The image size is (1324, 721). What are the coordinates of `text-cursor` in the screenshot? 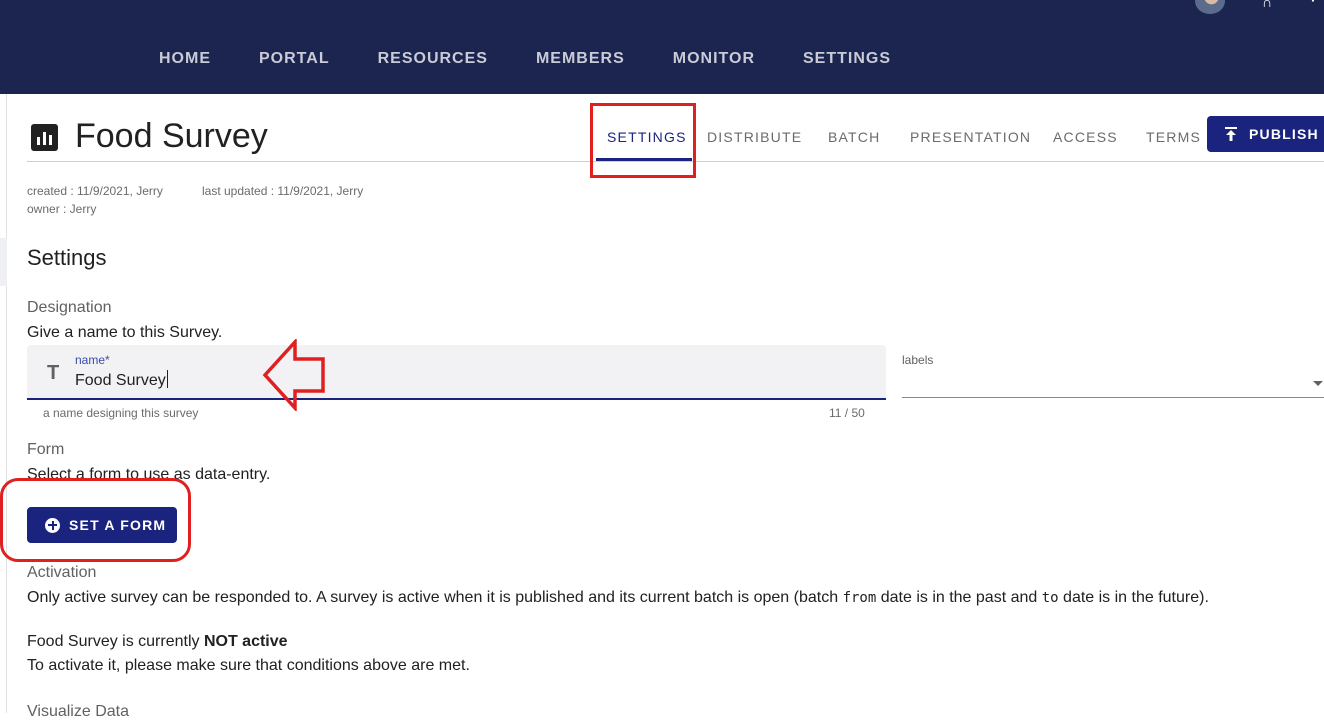 It's located at (167, 379).